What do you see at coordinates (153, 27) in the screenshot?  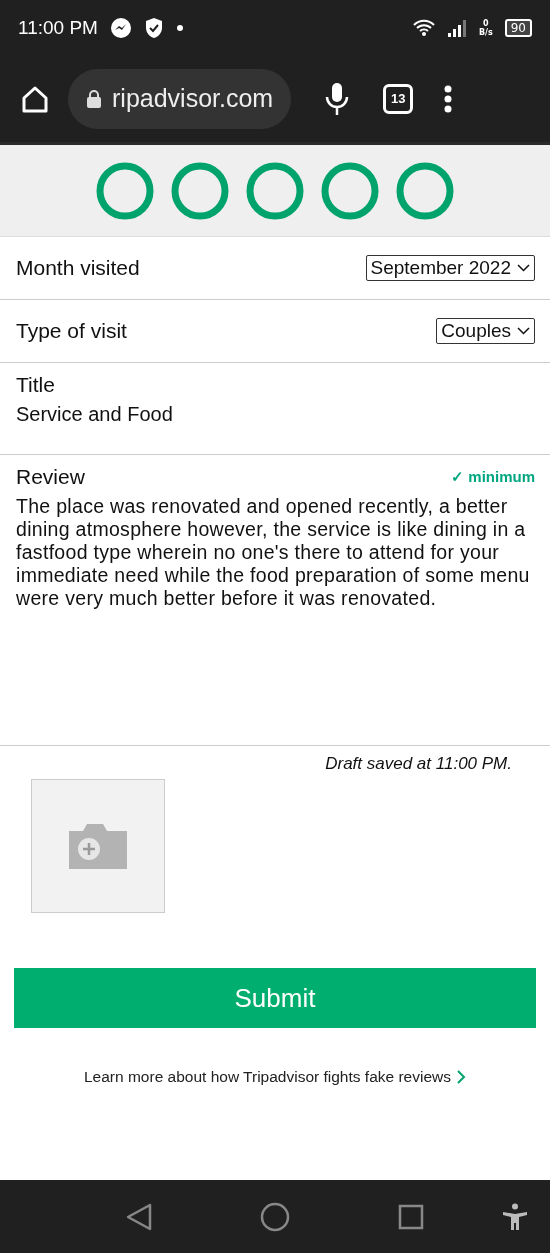 I see `shield-icon` at bounding box center [153, 27].